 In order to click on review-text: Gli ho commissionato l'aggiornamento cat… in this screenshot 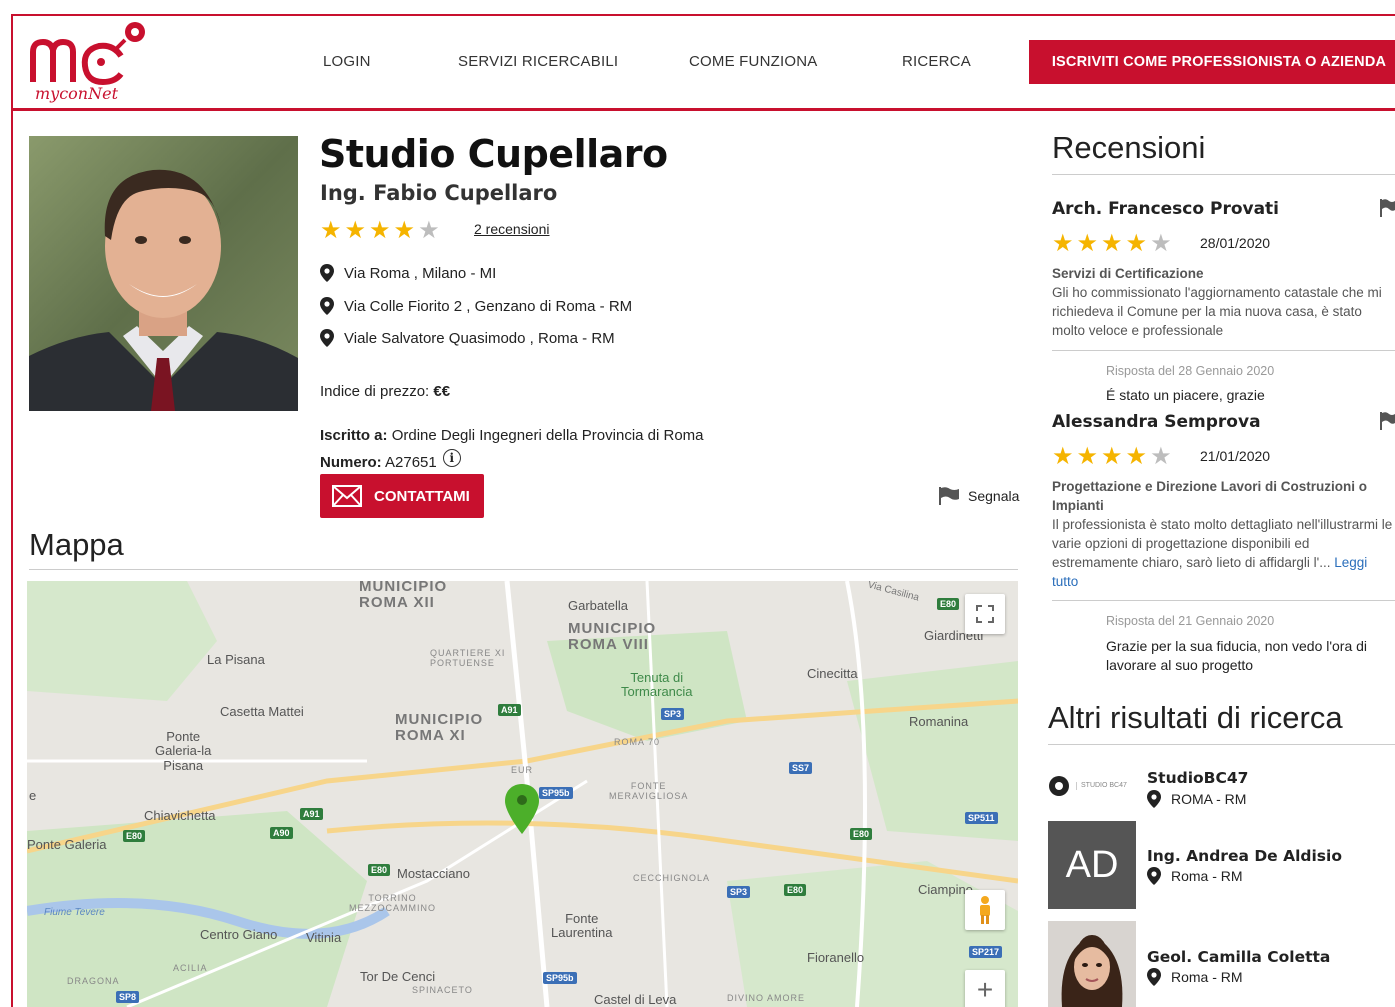, I will do `click(1217, 311)`.